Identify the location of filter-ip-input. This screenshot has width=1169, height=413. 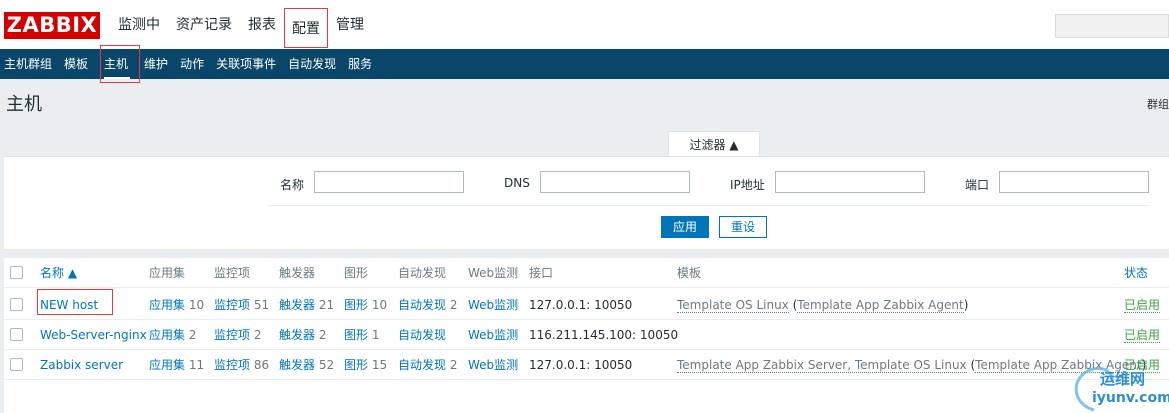
(850, 182).